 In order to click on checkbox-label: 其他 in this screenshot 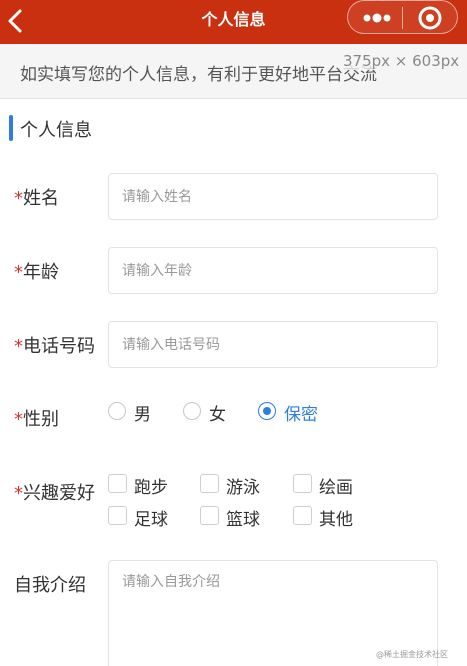, I will do `click(336, 520)`.